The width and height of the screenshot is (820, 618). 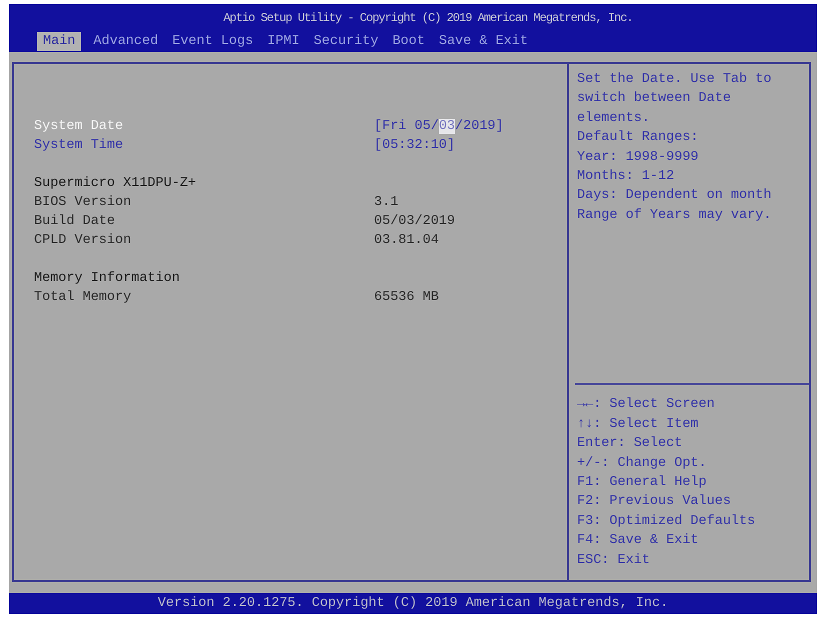 I want to click on setting-label: Total Memory, so click(x=83, y=298).